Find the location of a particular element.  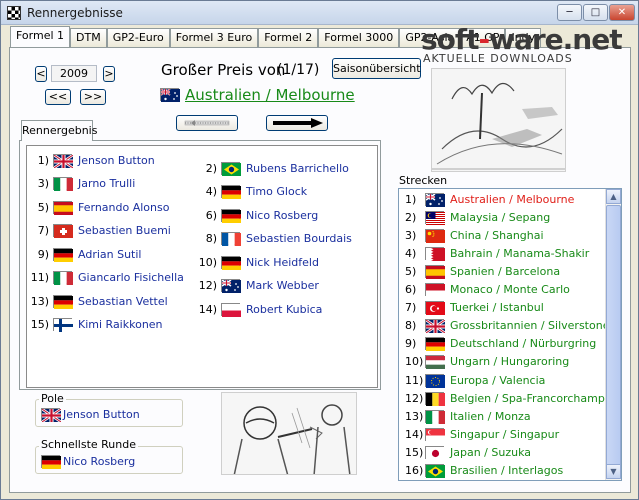

result-driver-name: Robert Kubica is located at coordinates (284, 309).